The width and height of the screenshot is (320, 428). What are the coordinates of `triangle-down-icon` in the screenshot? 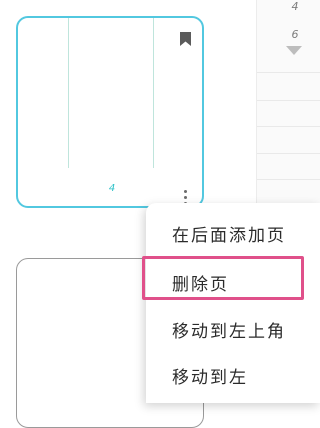 It's located at (294, 50).